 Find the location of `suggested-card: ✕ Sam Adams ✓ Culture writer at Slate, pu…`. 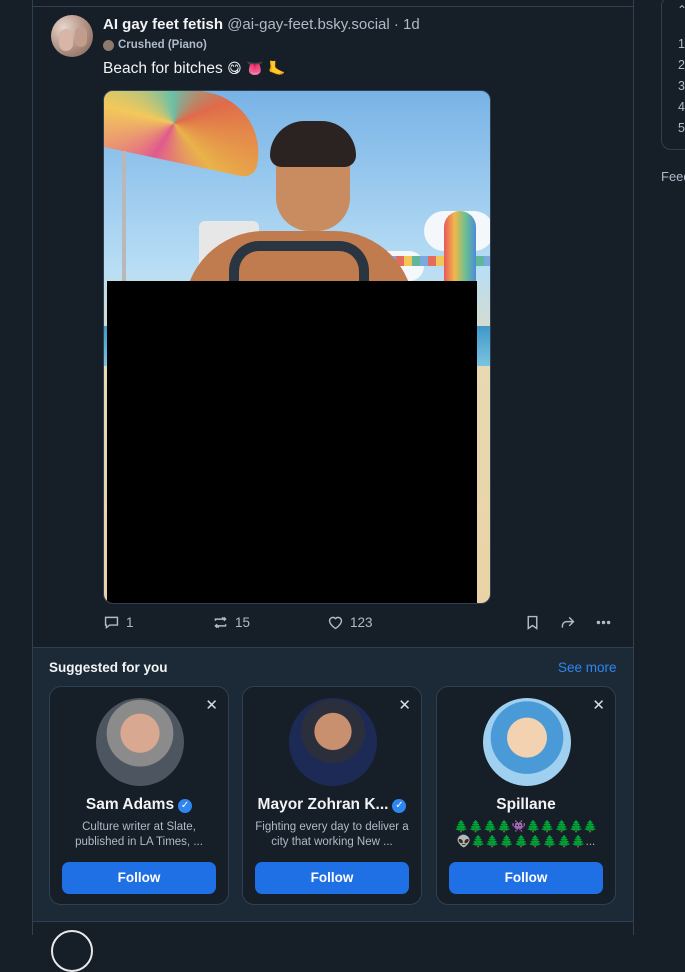

suggested-card: ✕ Sam Adams ✓ Culture writer at Slate, pu… is located at coordinates (139, 795).